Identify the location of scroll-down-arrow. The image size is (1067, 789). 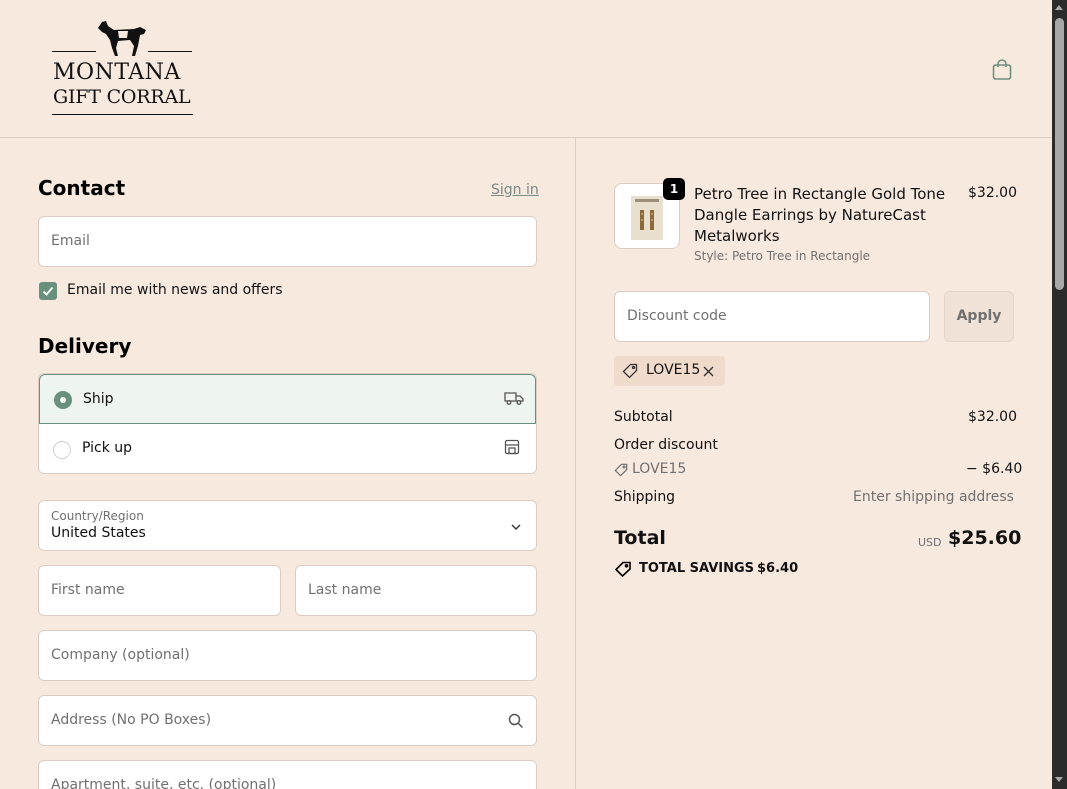
(1059, 779).